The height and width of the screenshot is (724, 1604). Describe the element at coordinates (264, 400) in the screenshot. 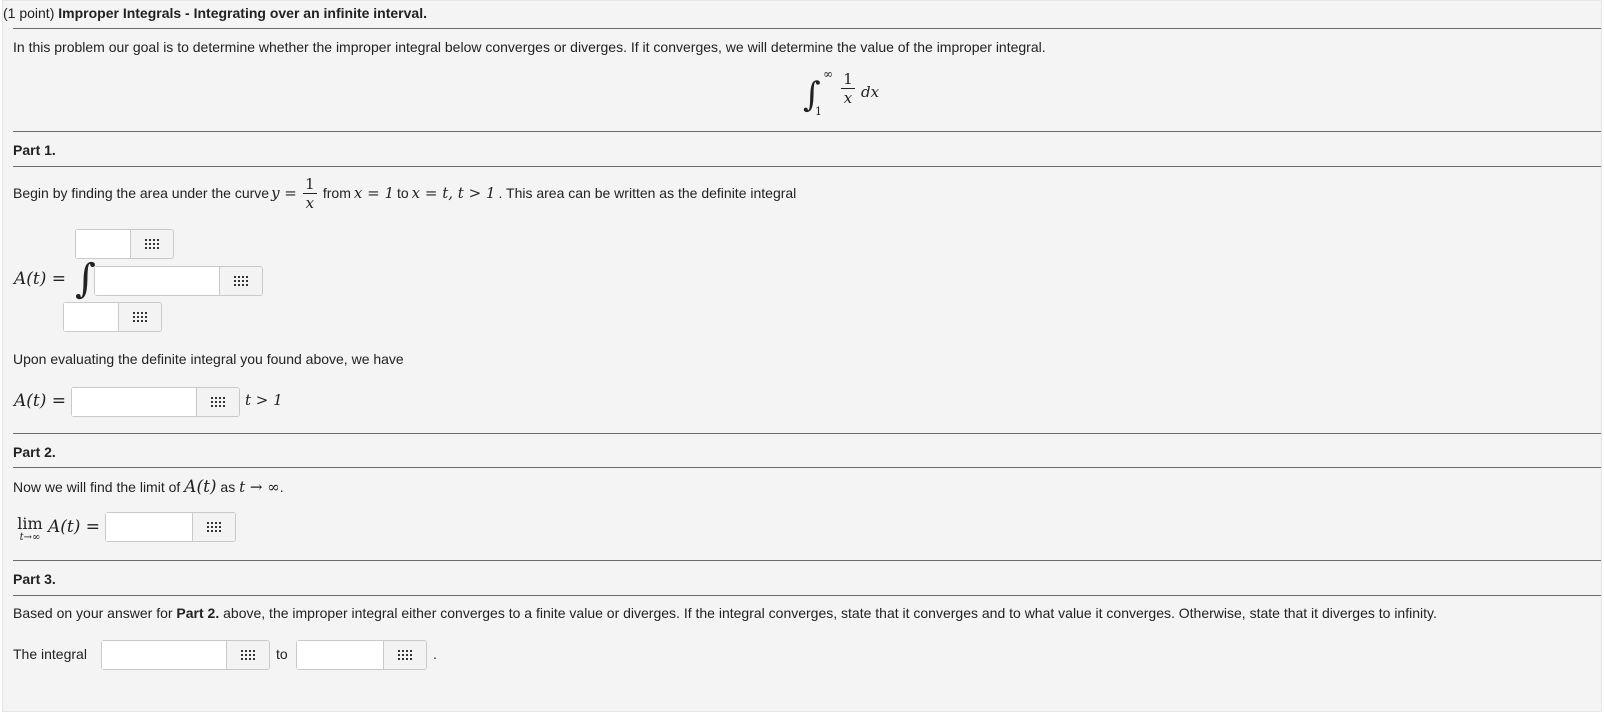

I see `condition: t > 1` at that location.